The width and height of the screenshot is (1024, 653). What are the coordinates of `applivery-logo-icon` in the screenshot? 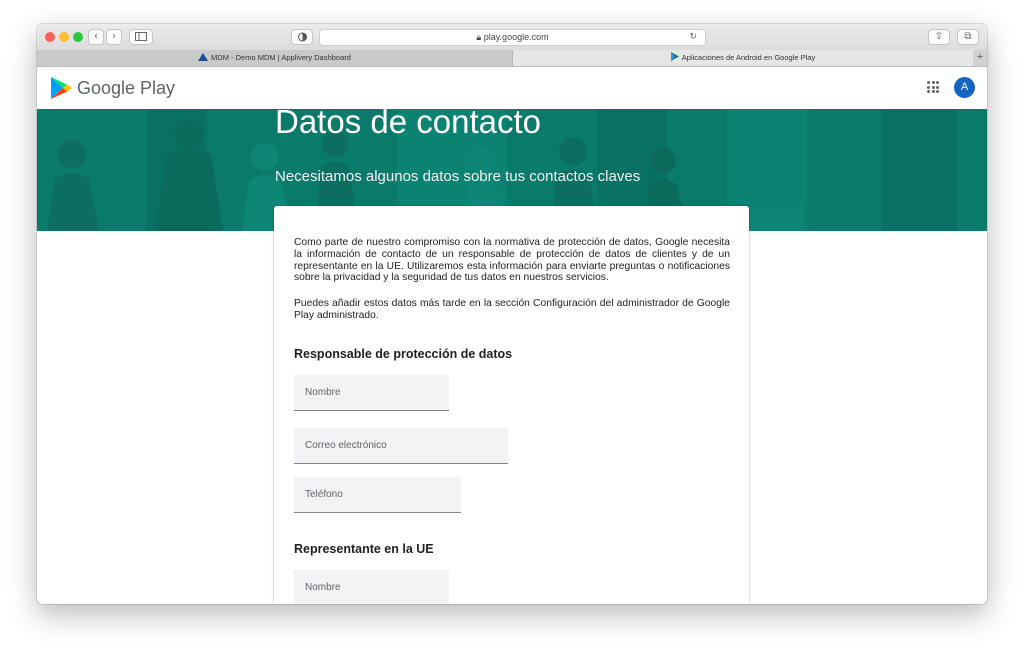 It's located at (203, 57).